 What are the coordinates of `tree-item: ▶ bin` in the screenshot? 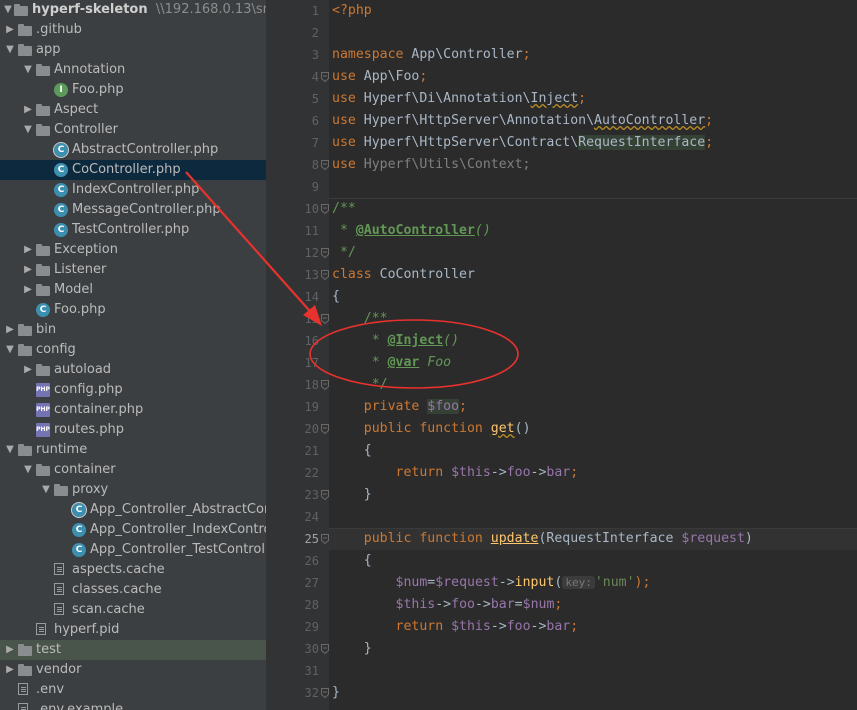 It's located at (133, 330).